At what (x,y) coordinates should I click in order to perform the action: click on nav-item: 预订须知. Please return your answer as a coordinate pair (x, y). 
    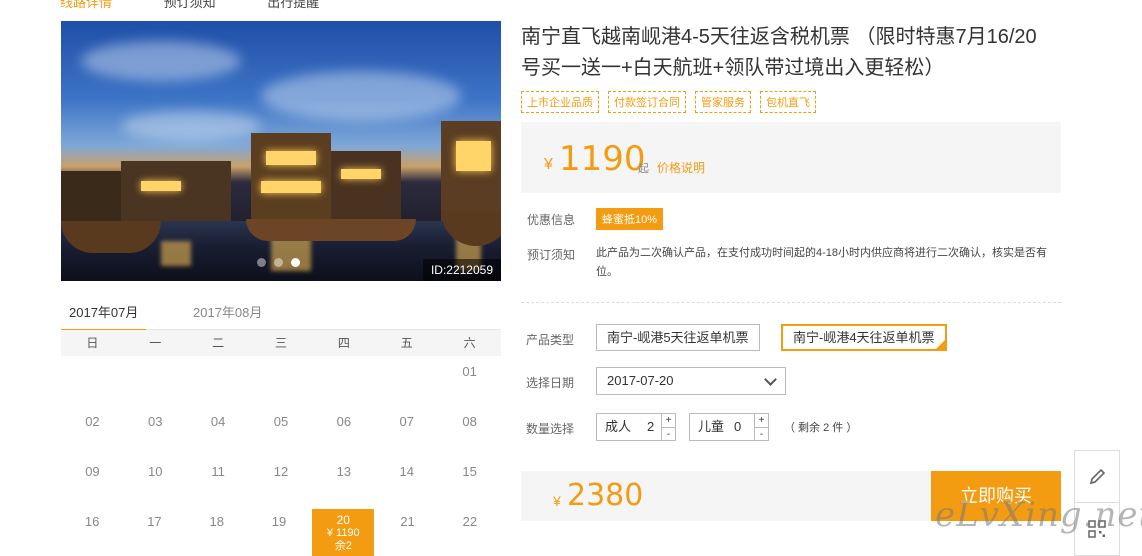
    Looking at the image, I should click on (190, 5).